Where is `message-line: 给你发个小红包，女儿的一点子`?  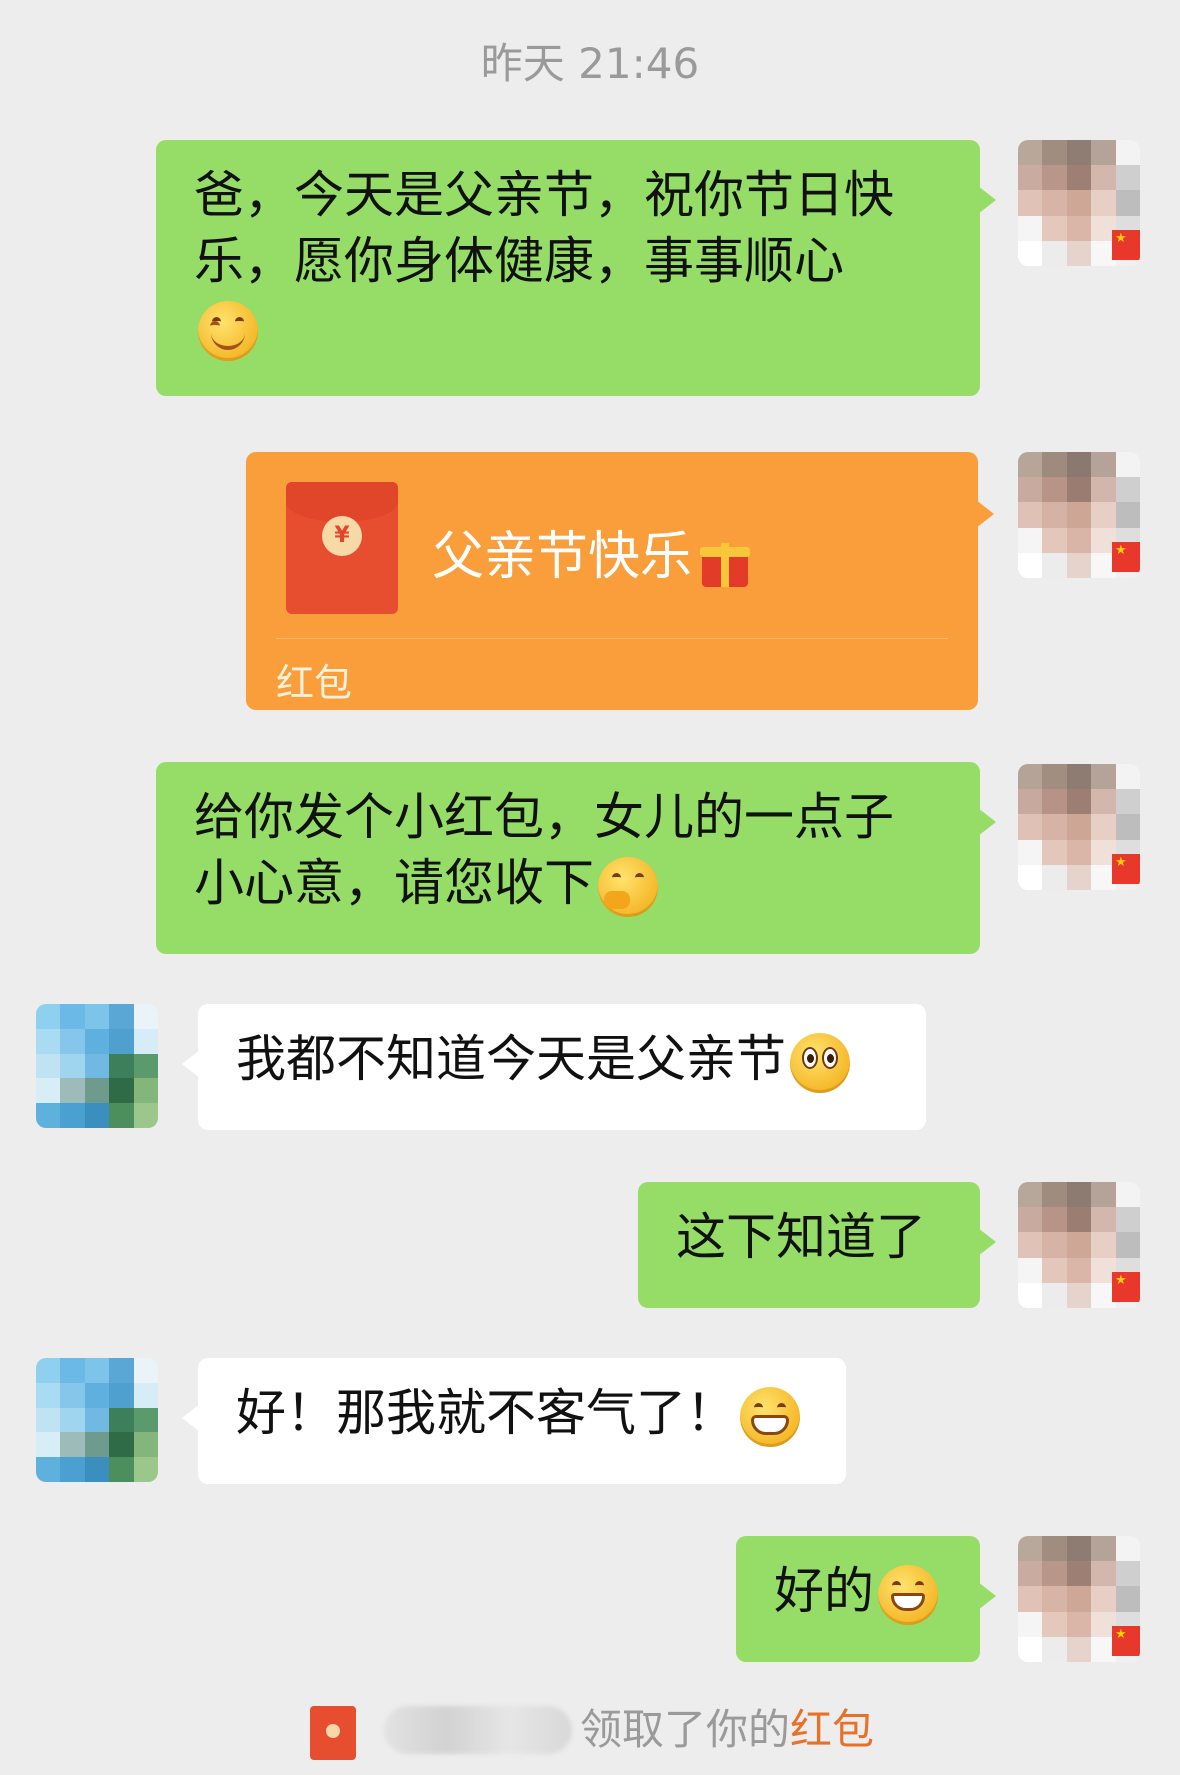
message-line: 给你发个小红包，女儿的一点子 is located at coordinates (544, 817).